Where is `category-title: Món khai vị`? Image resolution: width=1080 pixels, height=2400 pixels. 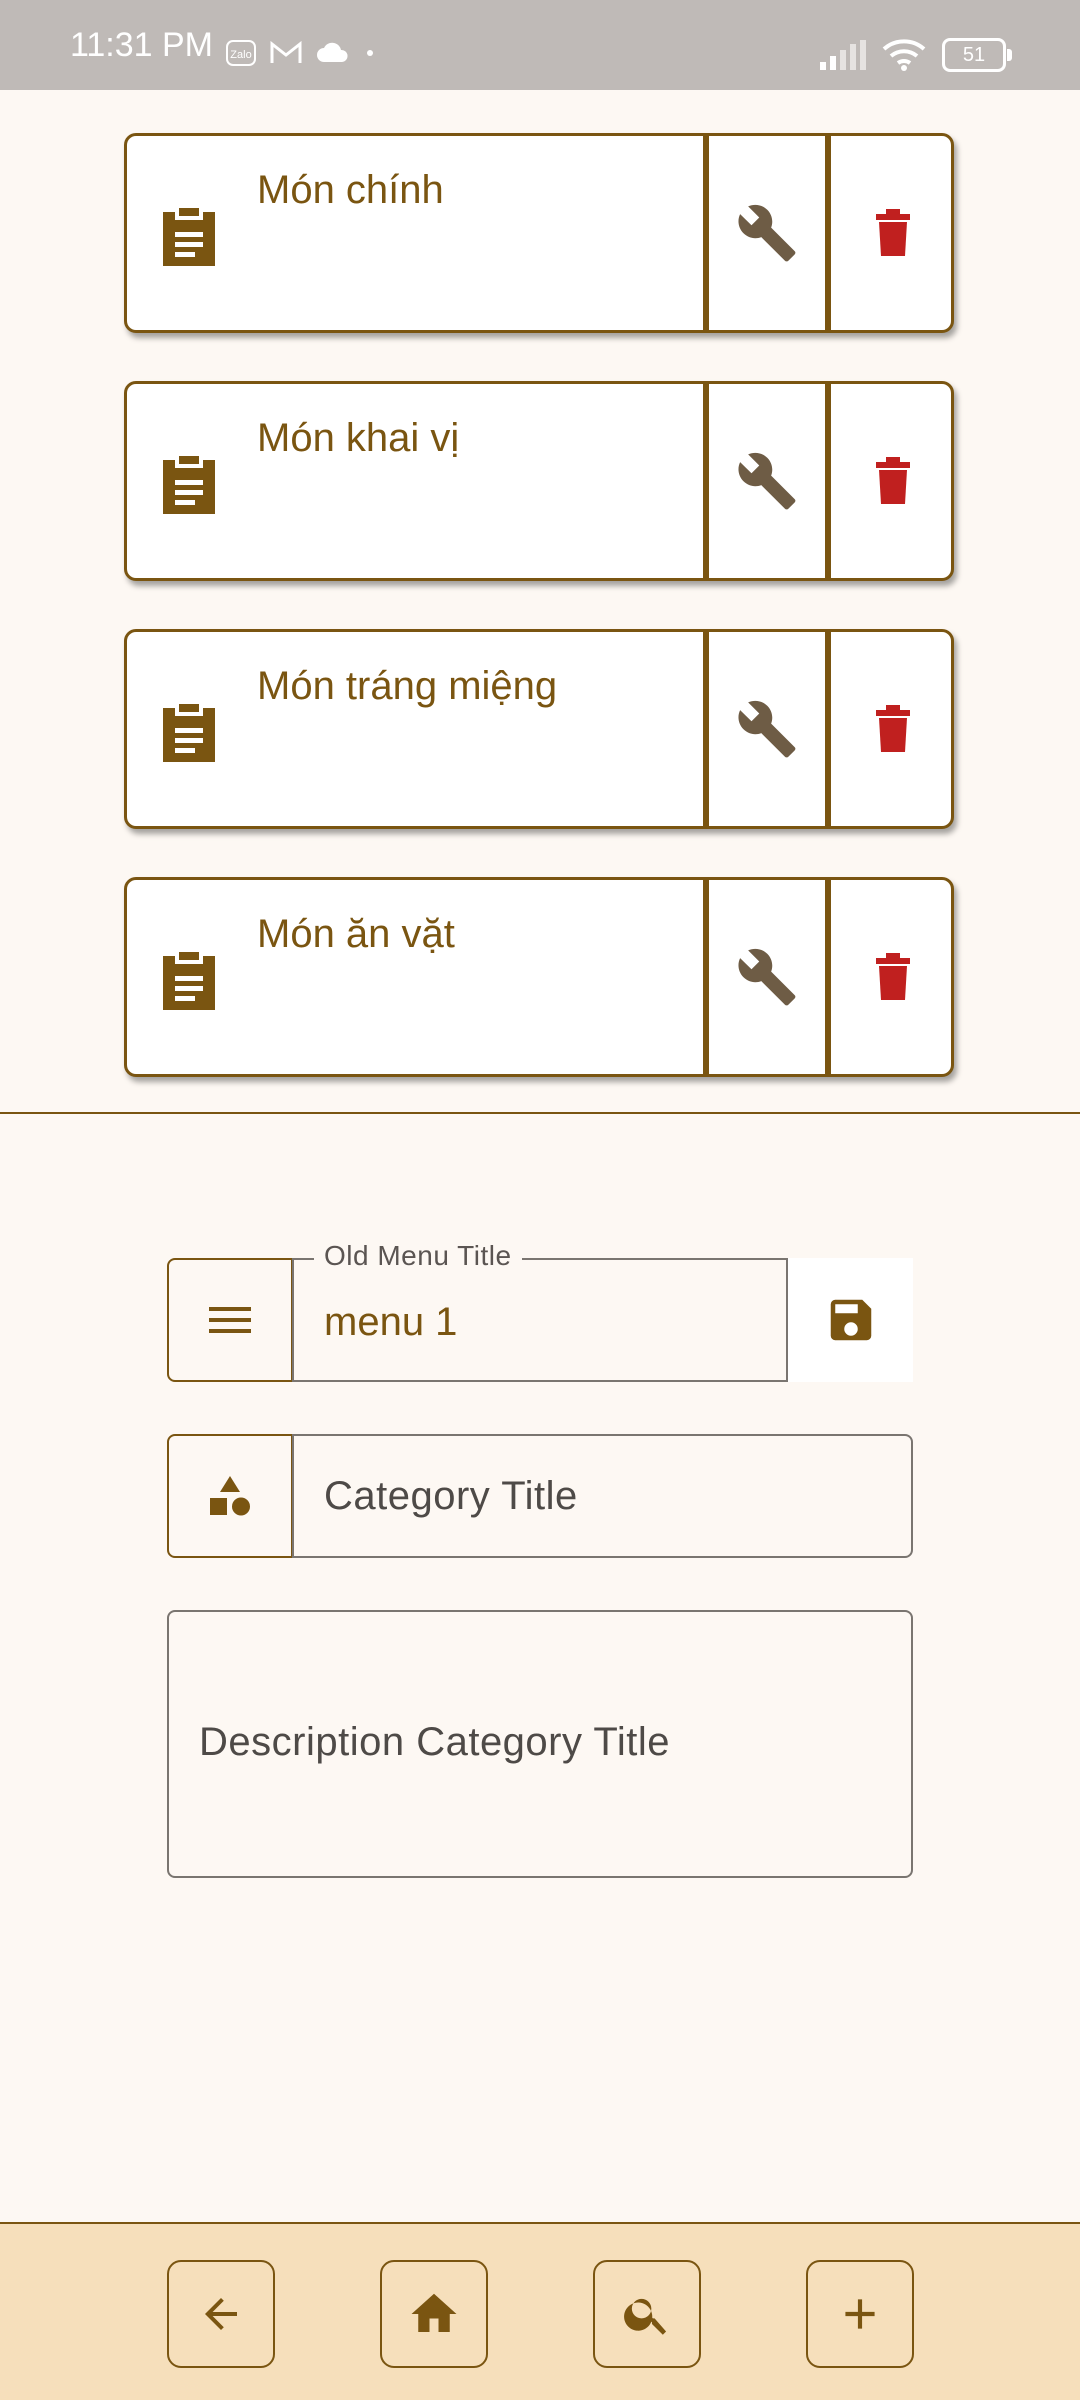 category-title: Món khai vị is located at coordinates (358, 438).